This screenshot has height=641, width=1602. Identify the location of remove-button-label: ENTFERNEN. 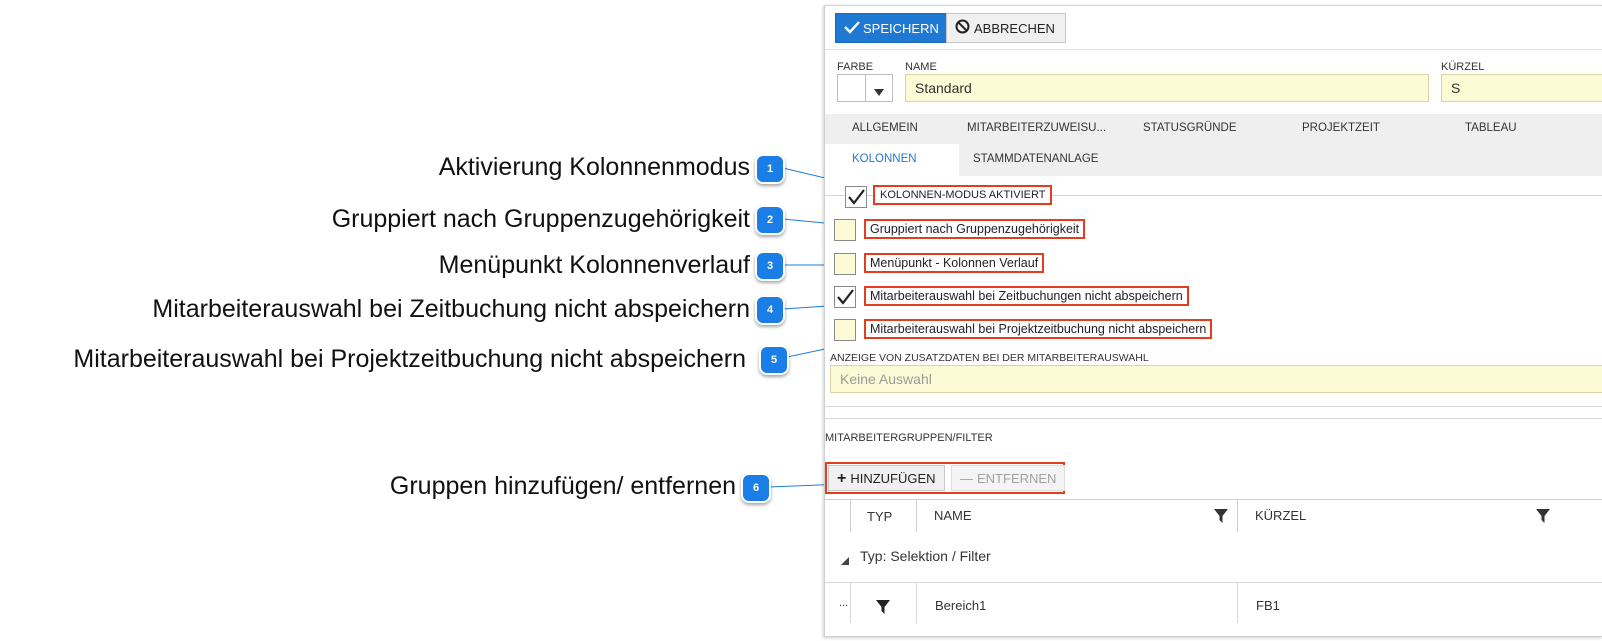
(1017, 478).